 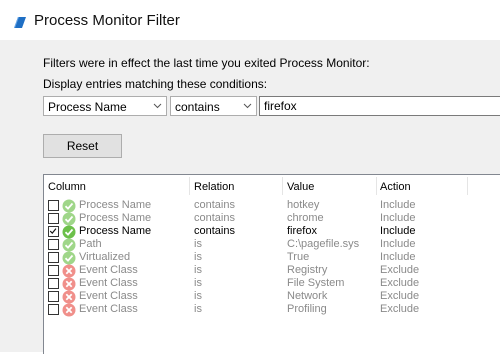 I want to click on column-select-value: Process Name, so click(x=87, y=107).